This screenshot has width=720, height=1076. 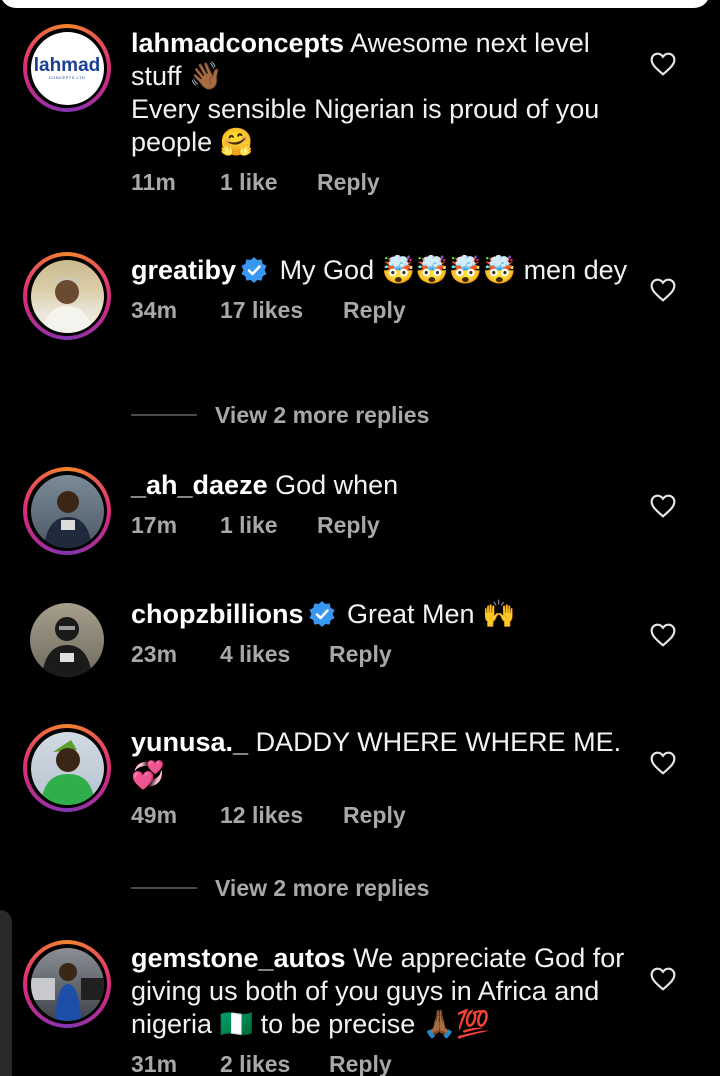 I want to click on avatar-logo-subtext: CONCEPTS LTD, so click(x=67, y=77).